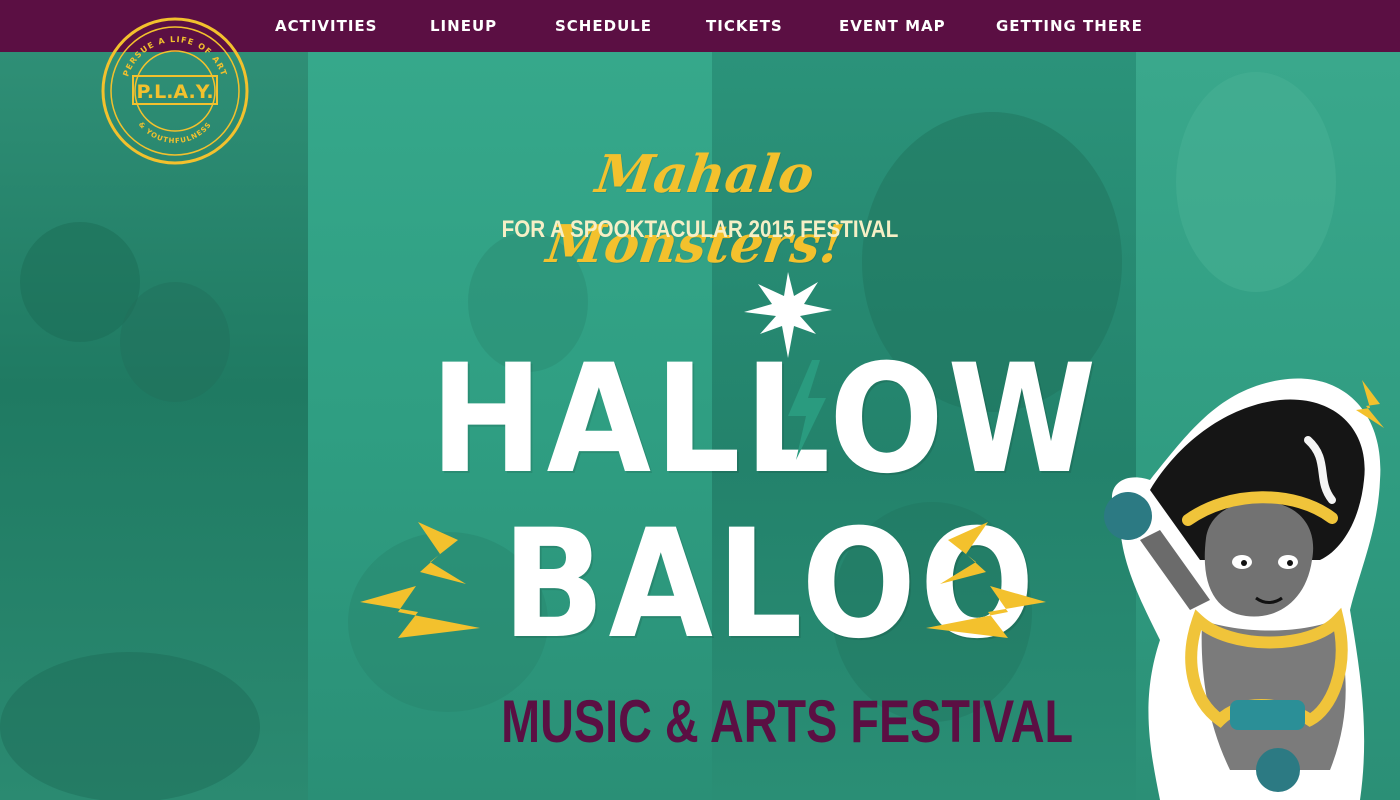 The image size is (1400, 800). What do you see at coordinates (326, 26) in the screenshot?
I see `nav-activities: ACTIVITIES` at bounding box center [326, 26].